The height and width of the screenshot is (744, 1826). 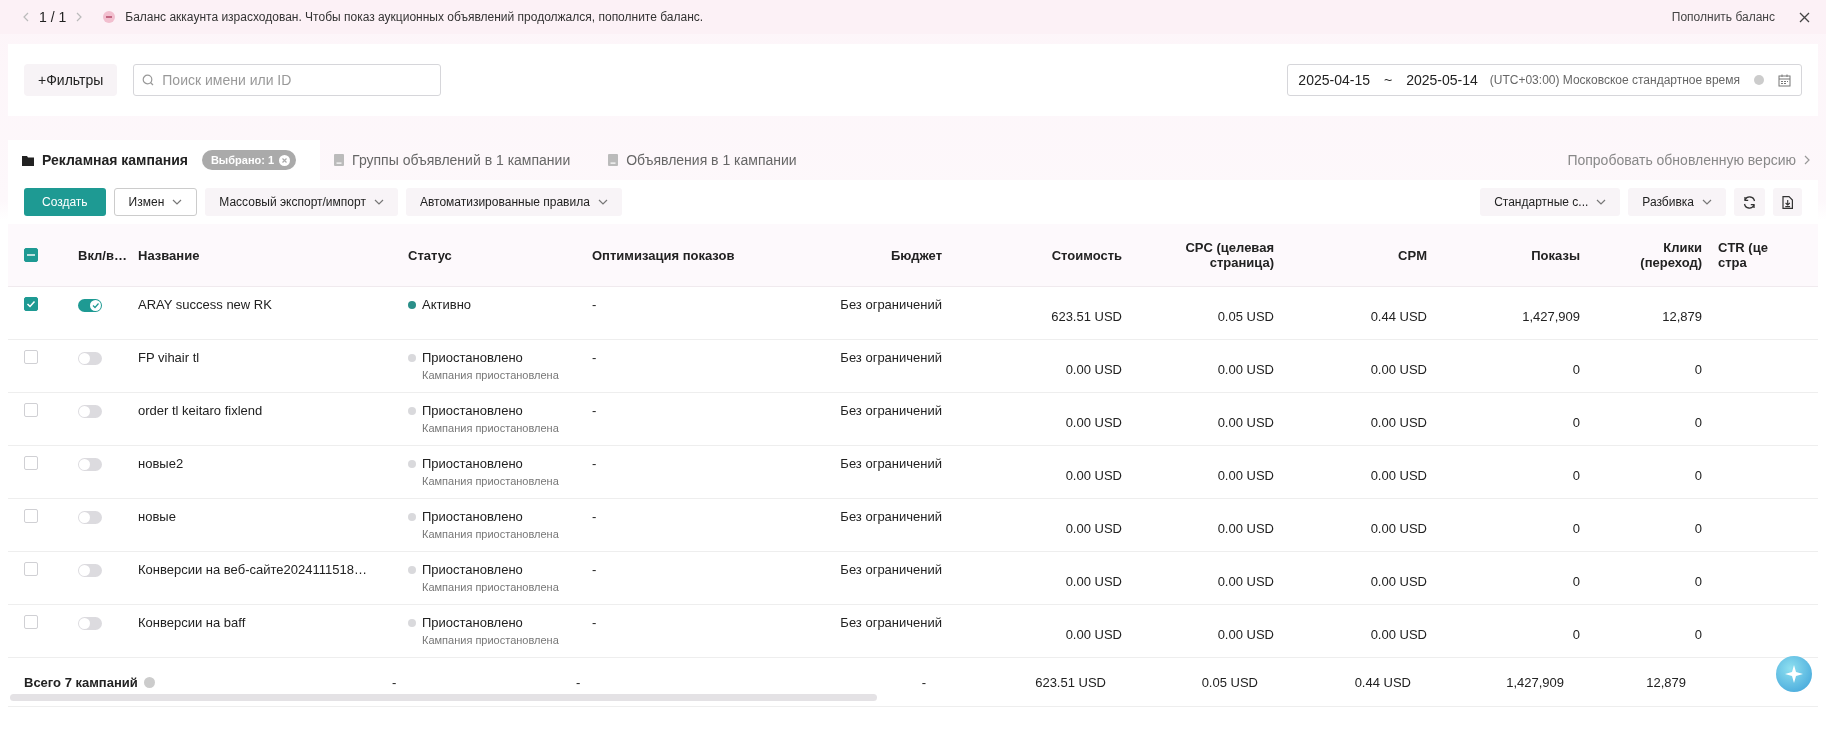 I want to click on column-header: Статус, so click(x=430, y=255).